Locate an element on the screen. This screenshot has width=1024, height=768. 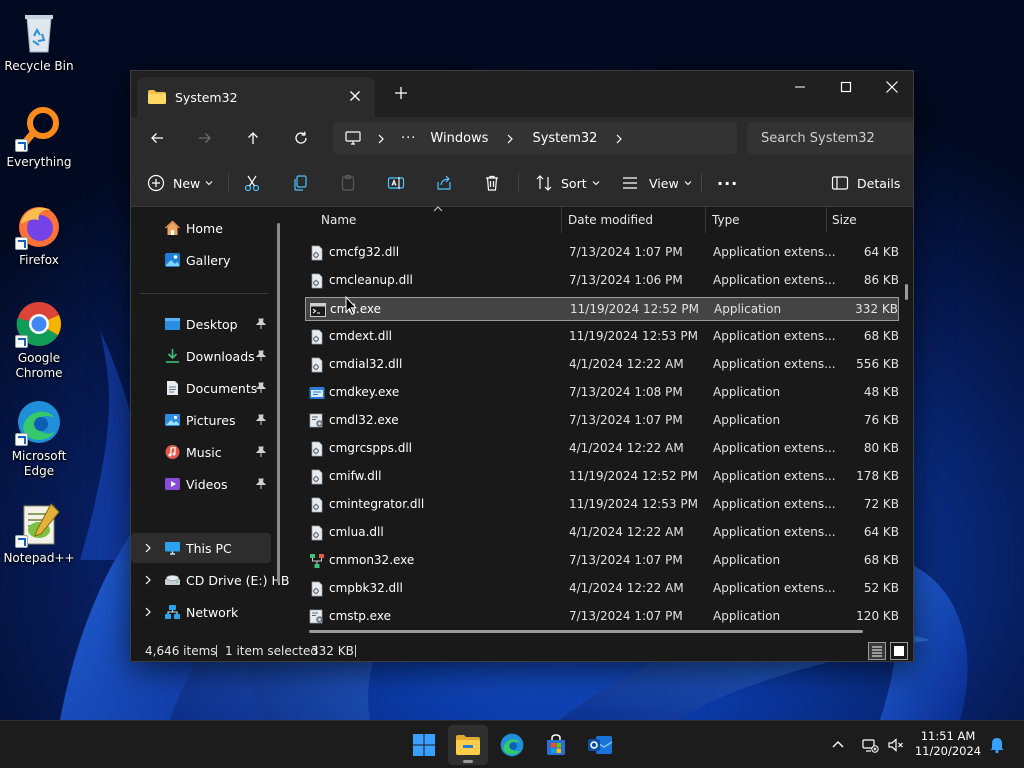
details-view-button is located at coordinates (877, 651).